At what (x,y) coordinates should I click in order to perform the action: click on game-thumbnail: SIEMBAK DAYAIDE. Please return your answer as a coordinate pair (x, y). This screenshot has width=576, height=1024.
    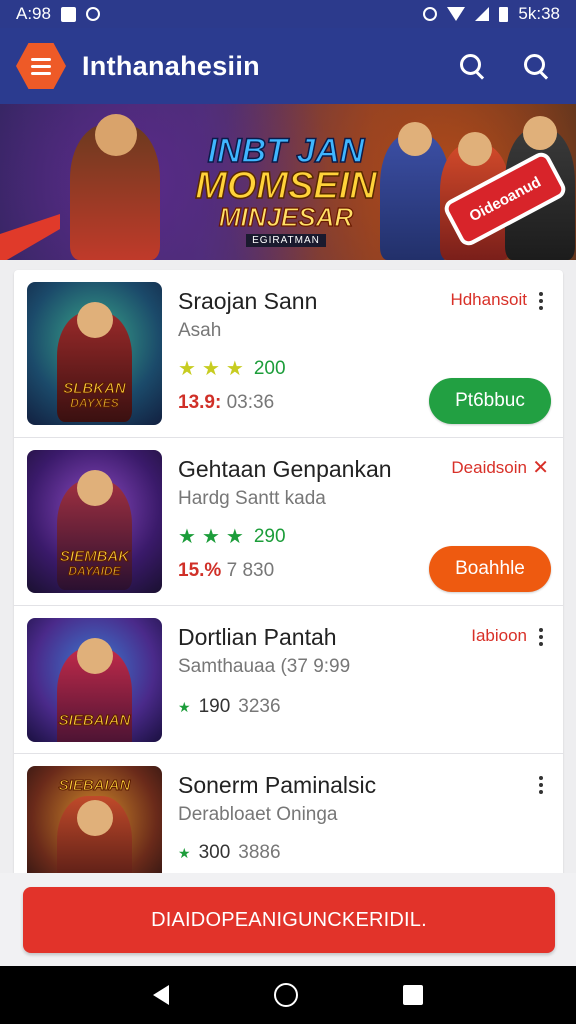
    Looking at the image, I should click on (94, 521).